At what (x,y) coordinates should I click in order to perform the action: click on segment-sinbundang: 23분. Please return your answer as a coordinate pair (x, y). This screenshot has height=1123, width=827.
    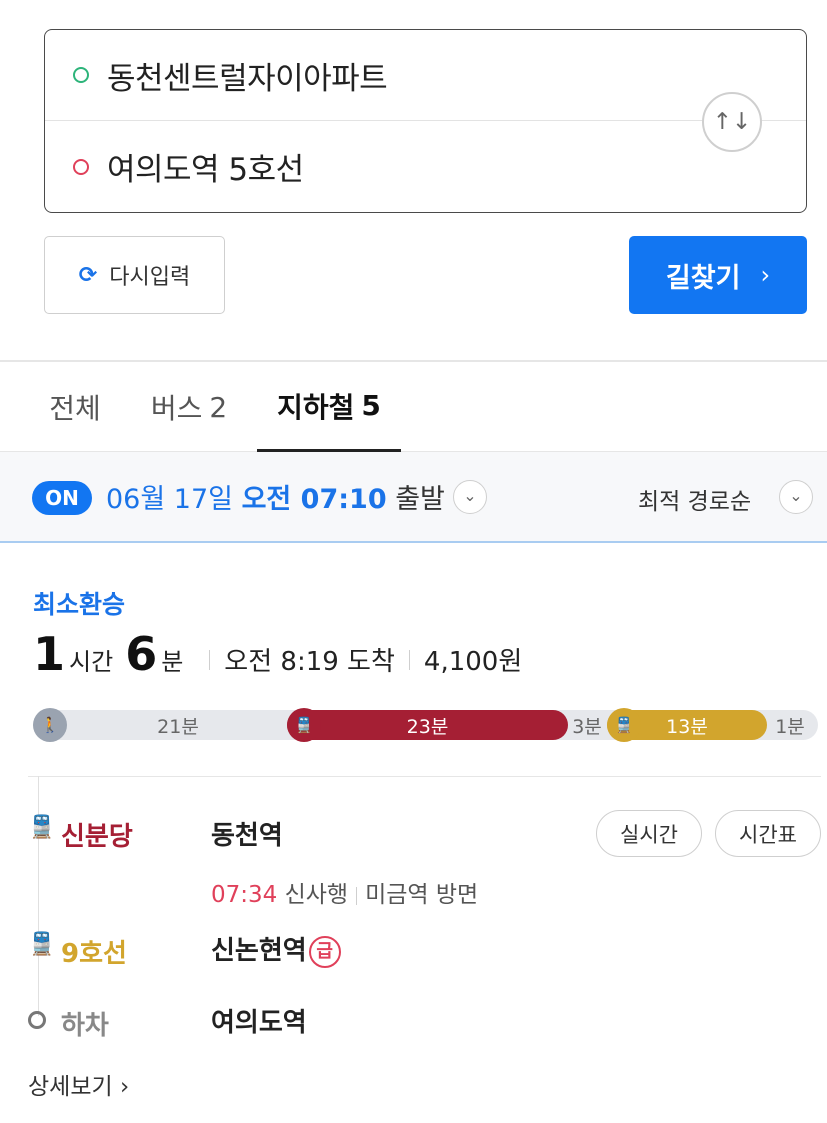
    Looking at the image, I should click on (427, 725).